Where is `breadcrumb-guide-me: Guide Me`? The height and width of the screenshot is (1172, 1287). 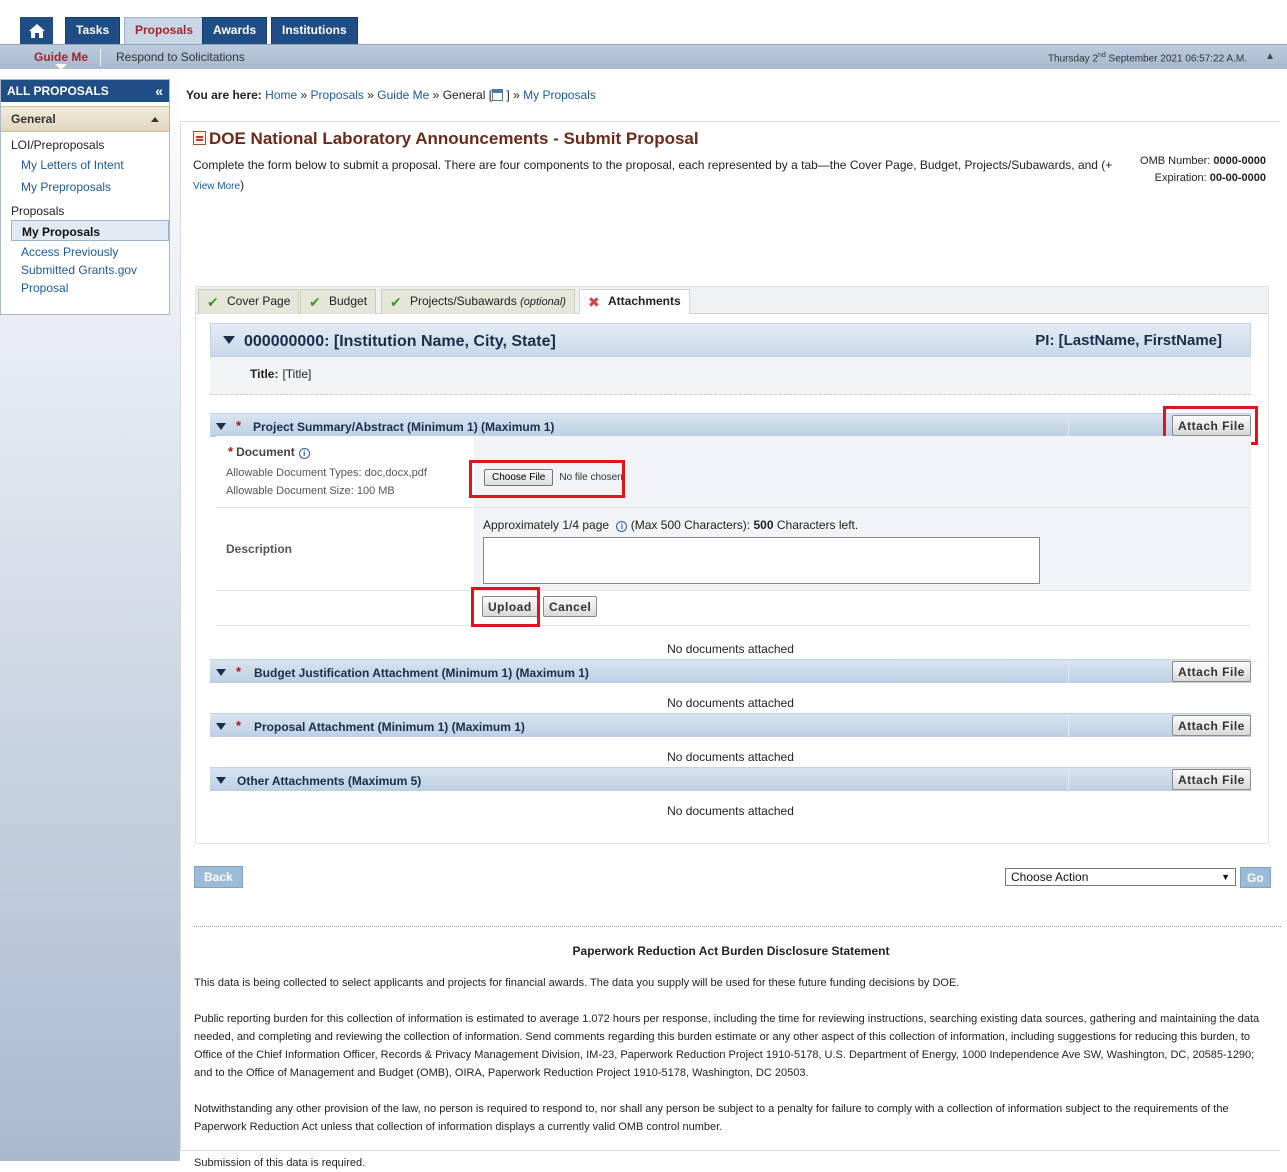
breadcrumb-guide-me: Guide Me is located at coordinates (403, 95).